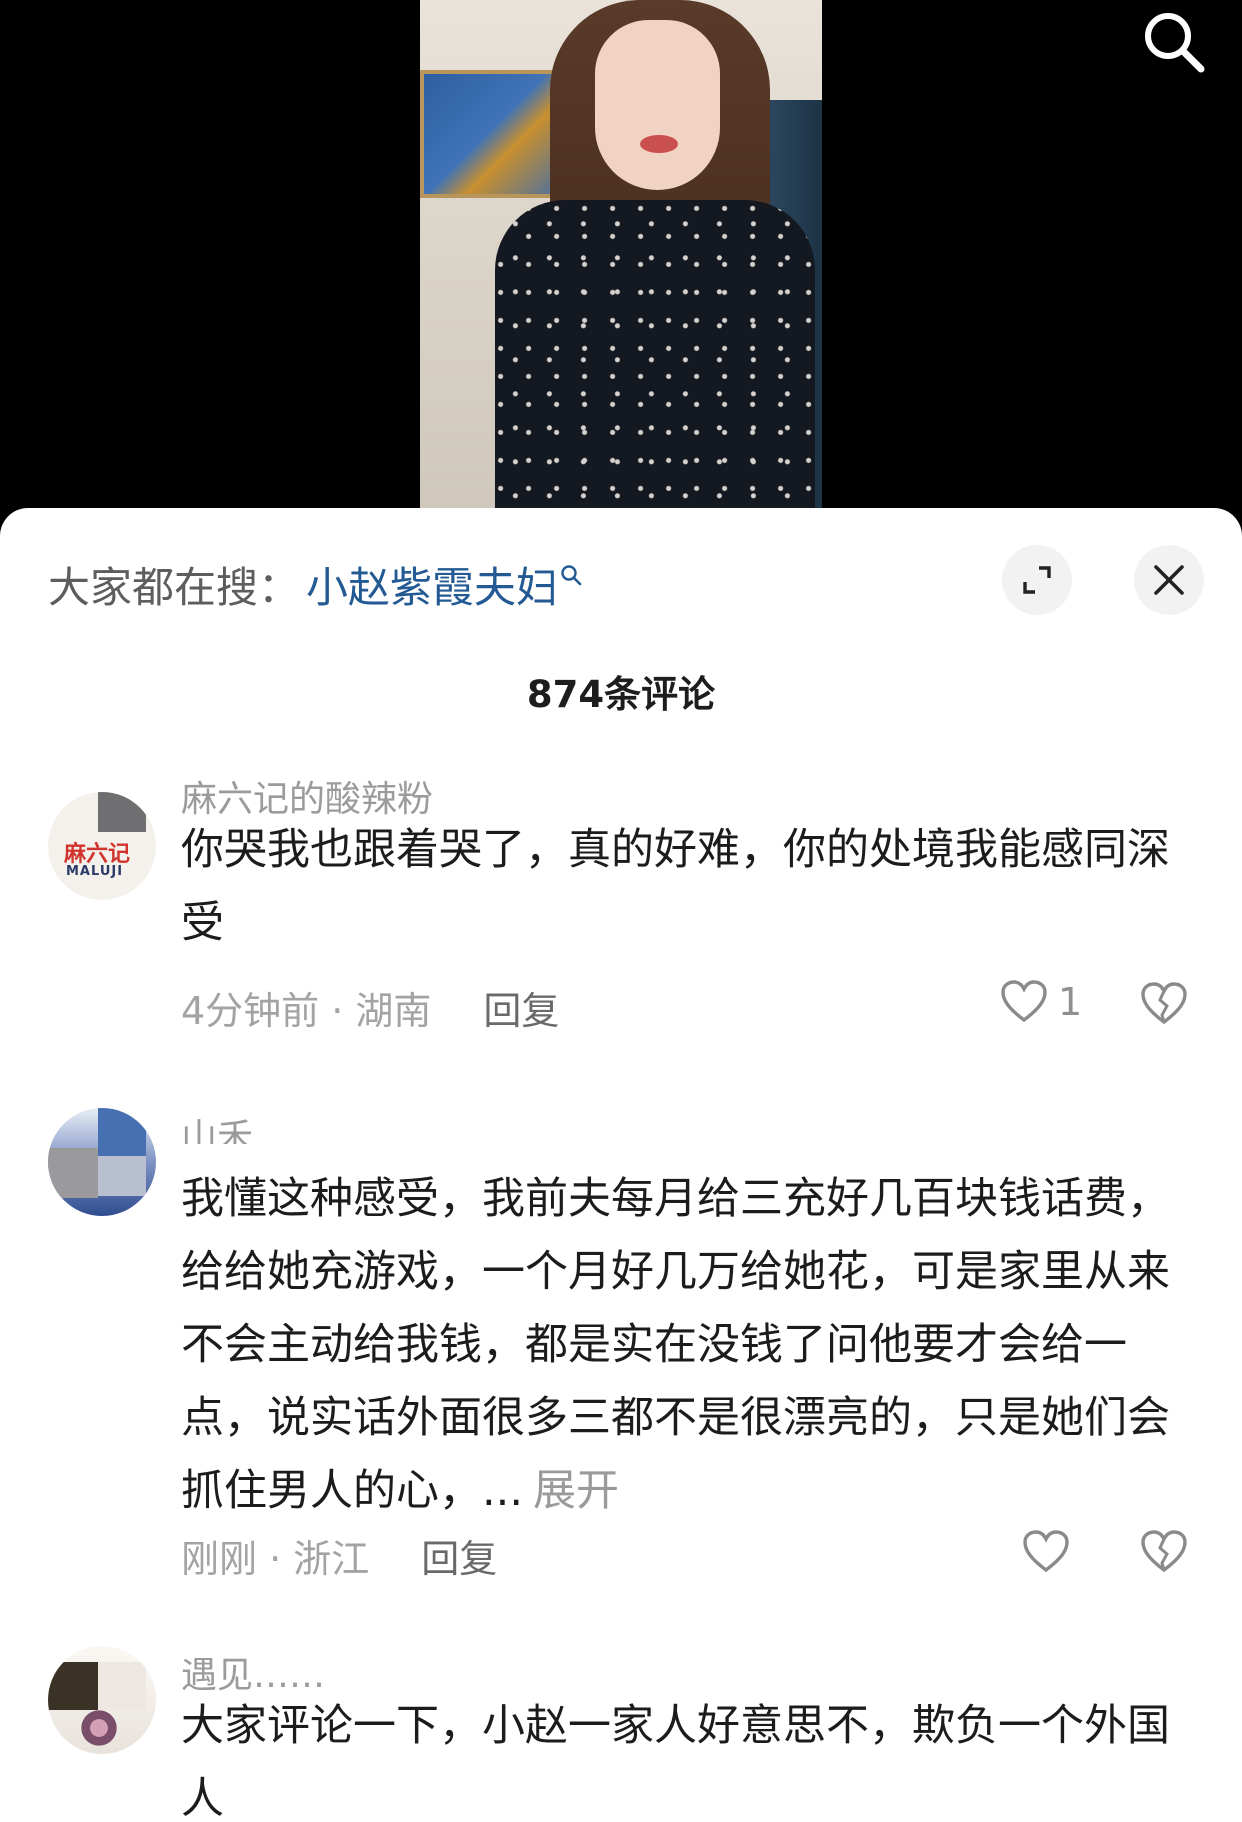  Describe the element at coordinates (1070, 1002) in the screenshot. I see `like-count: 1` at that location.